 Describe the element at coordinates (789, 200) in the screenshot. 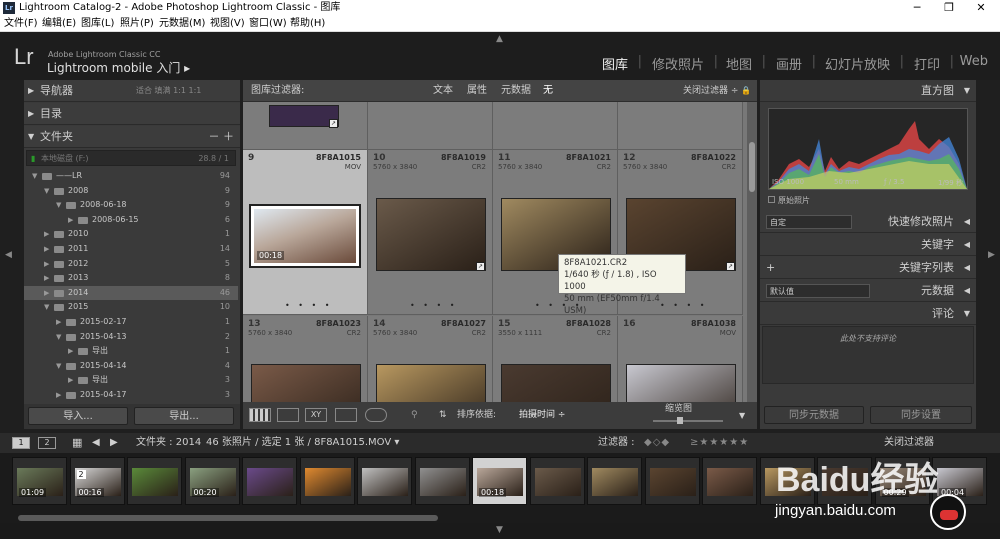

I see `original-photo-checkbox: 原始照片` at that location.